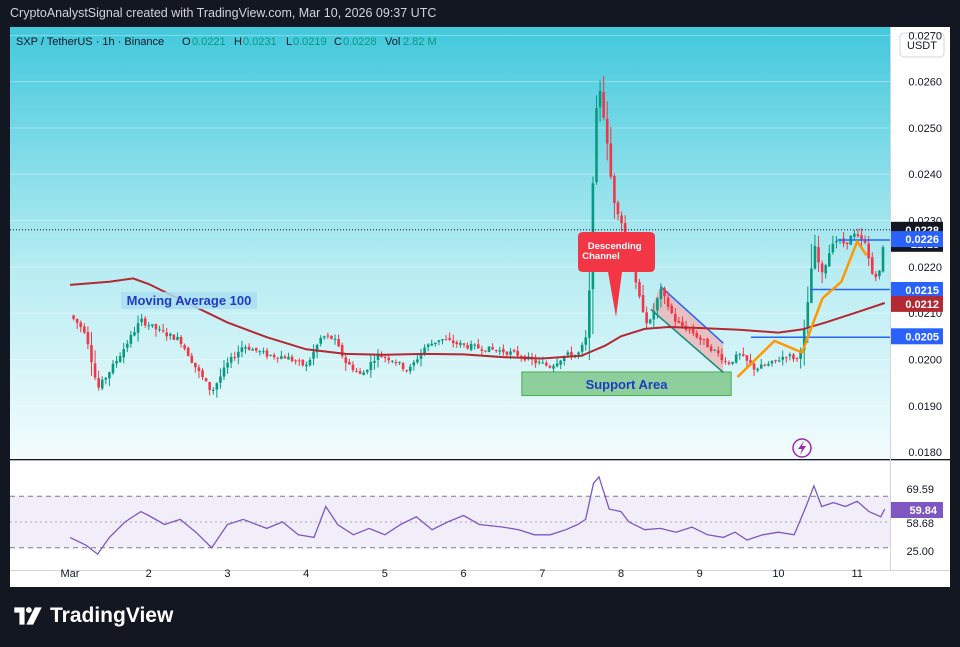  Describe the element at coordinates (925, 129) in the screenshot. I see `price-tick-label: 0.0250` at that location.